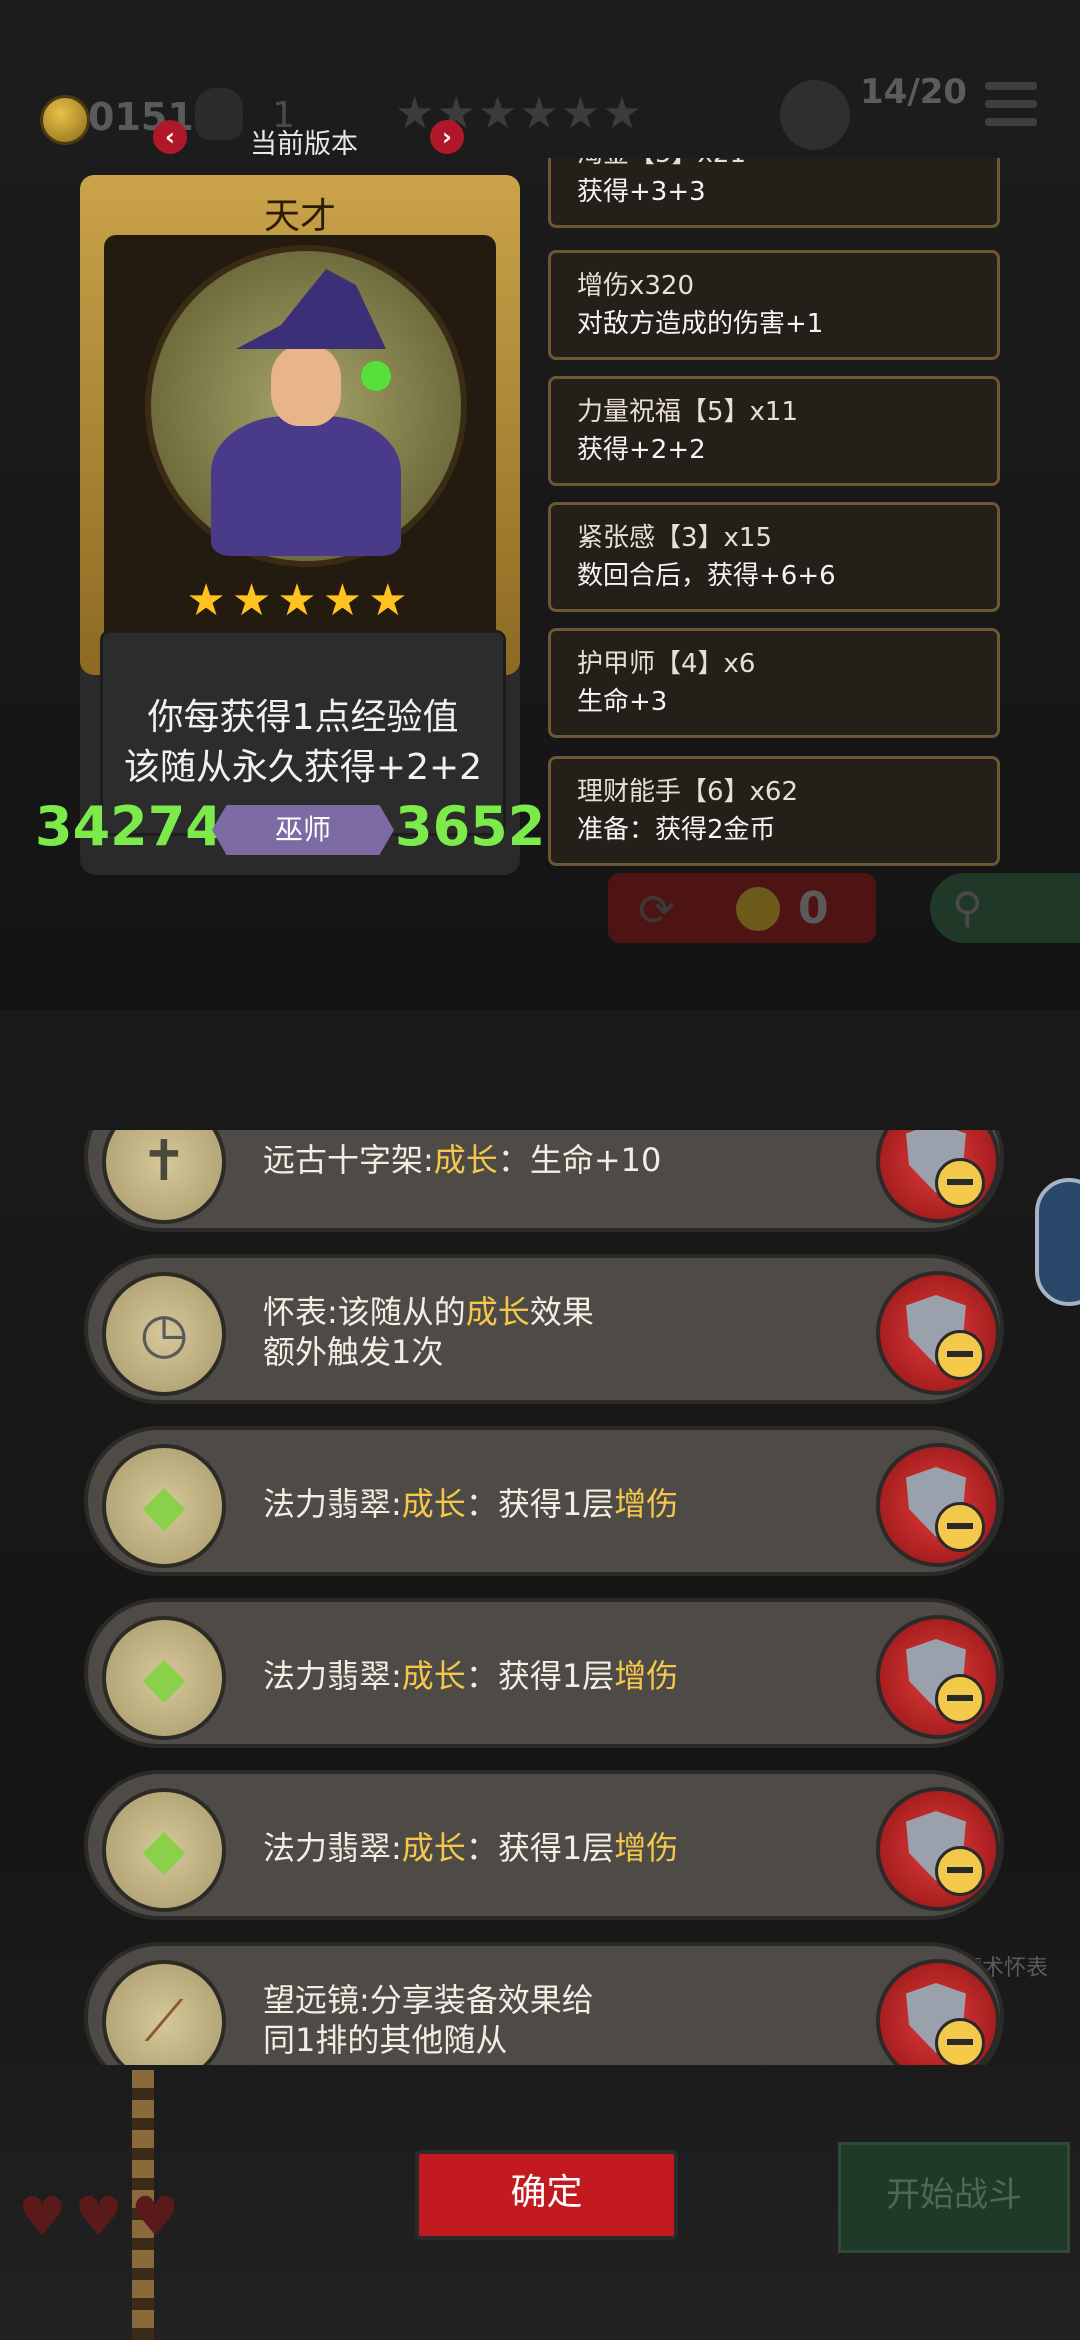 The image size is (1080, 2340). Describe the element at coordinates (676, 830) in the screenshot. I see `buff-effect: 准备：获得2金币` at that location.